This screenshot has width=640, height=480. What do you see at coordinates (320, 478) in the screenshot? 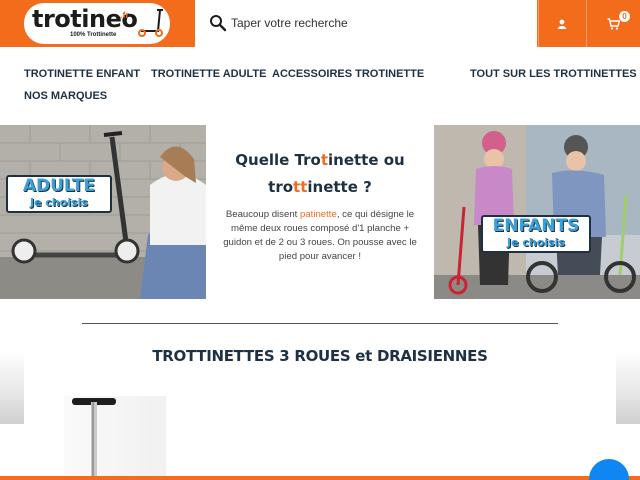
I see `footer-accent-bar` at bounding box center [320, 478].